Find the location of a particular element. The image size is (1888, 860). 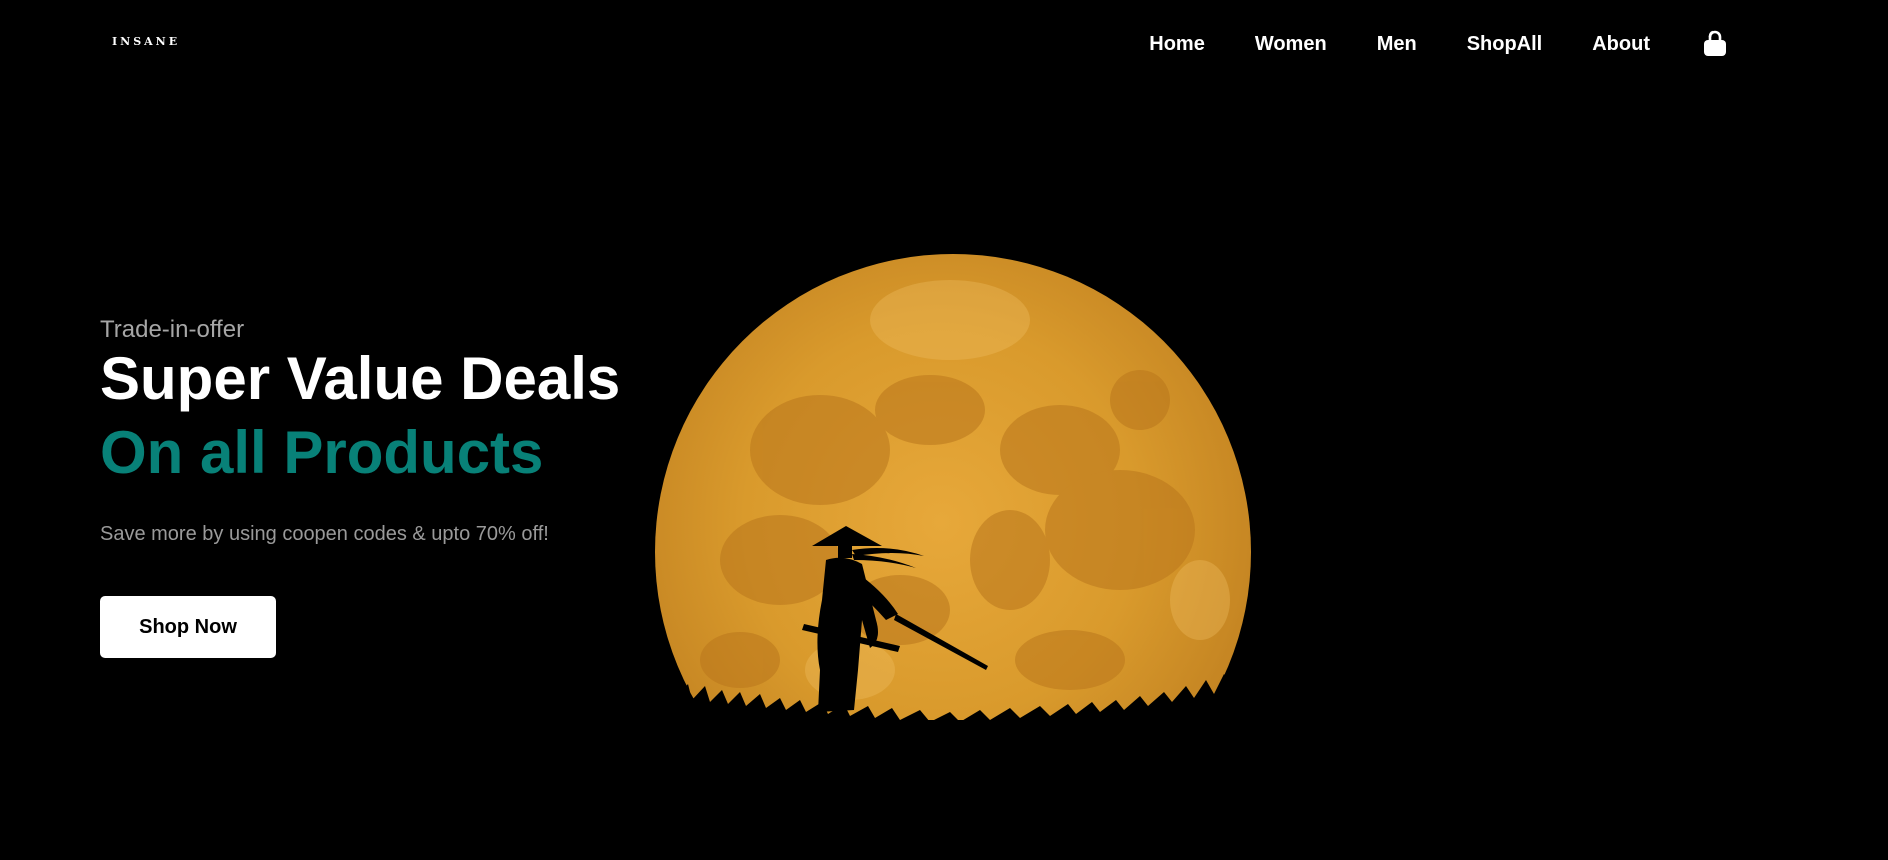

hero-eyebrow: Trade-in-offer is located at coordinates (172, 329).